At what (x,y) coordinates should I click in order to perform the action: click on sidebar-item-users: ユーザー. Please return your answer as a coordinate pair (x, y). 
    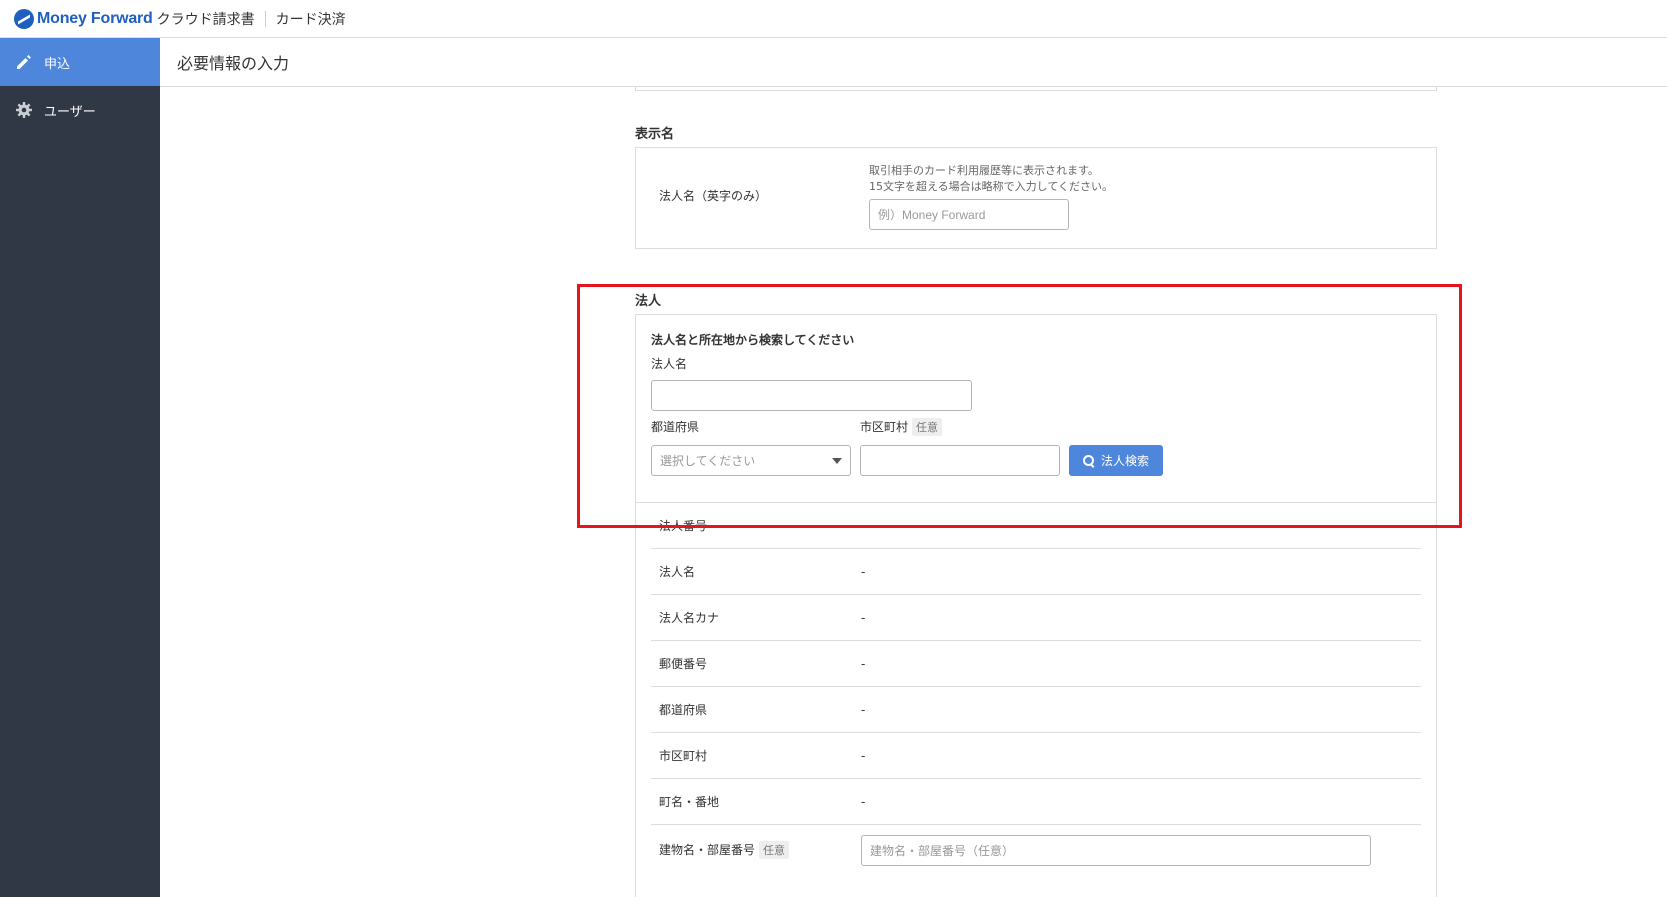
    Looking at the image, I should click on (80, 110).